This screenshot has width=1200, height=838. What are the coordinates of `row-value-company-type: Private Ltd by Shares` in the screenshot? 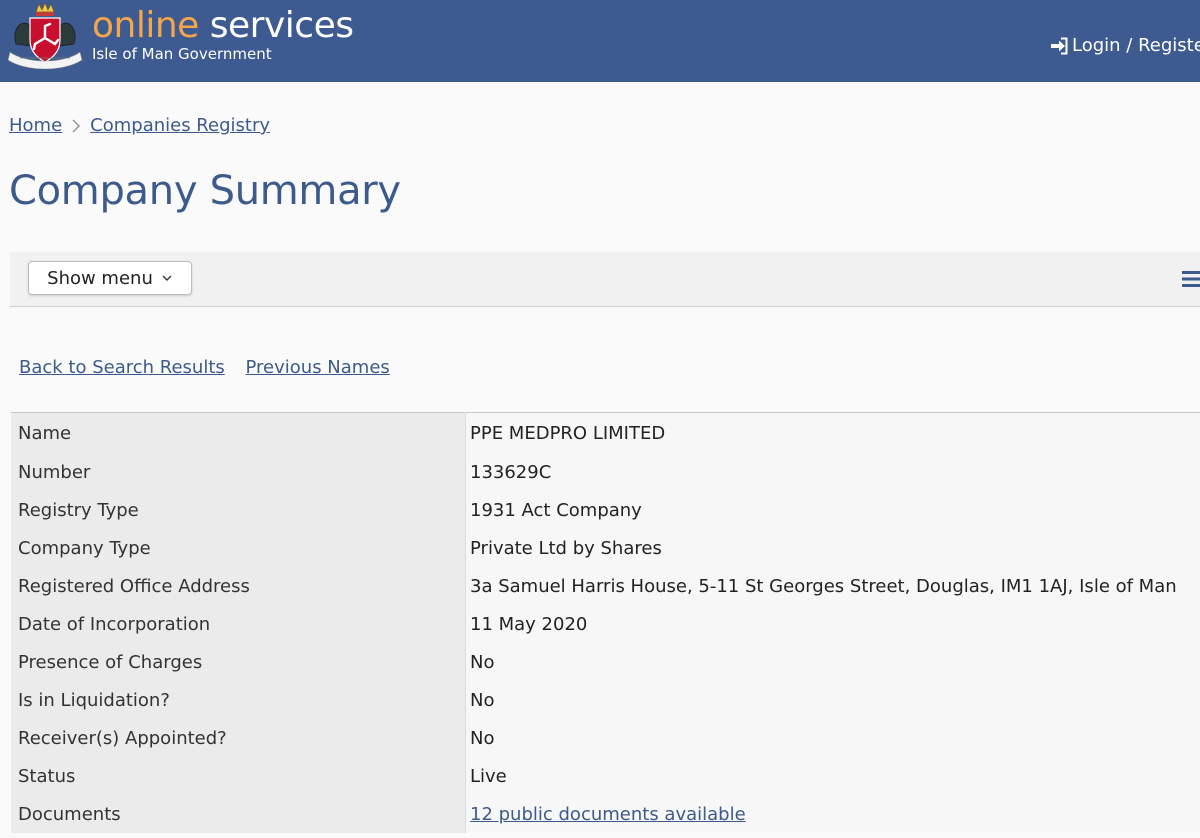 It's located at (832, 548).